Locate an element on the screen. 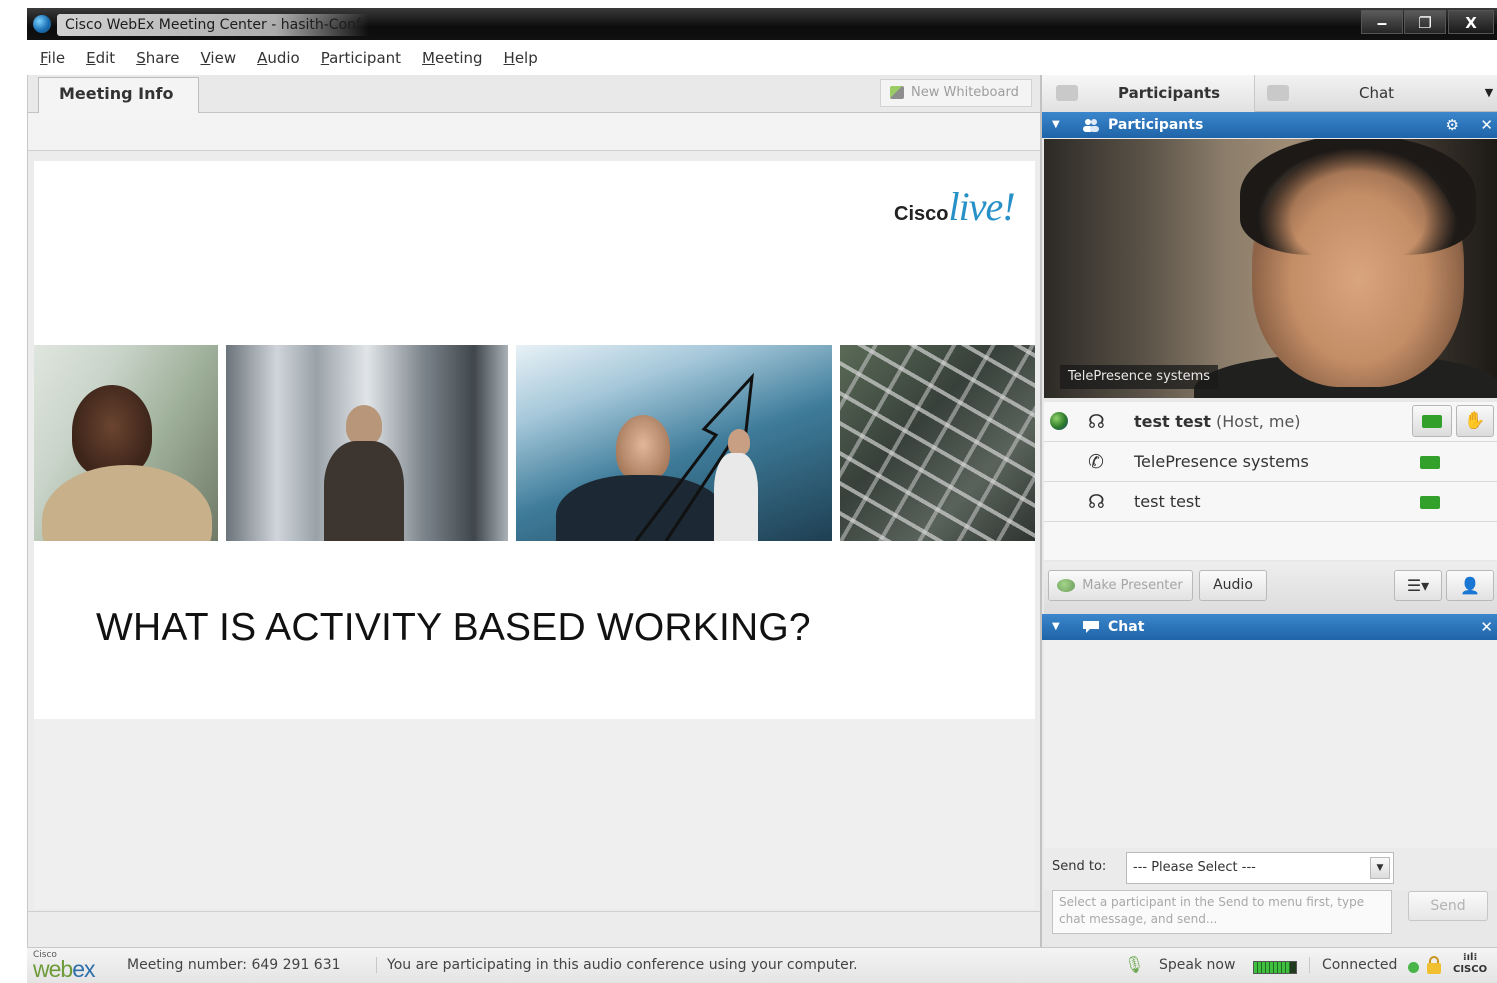  make-presenter-button: Make Presenter is located at coordinates (1120, 585).